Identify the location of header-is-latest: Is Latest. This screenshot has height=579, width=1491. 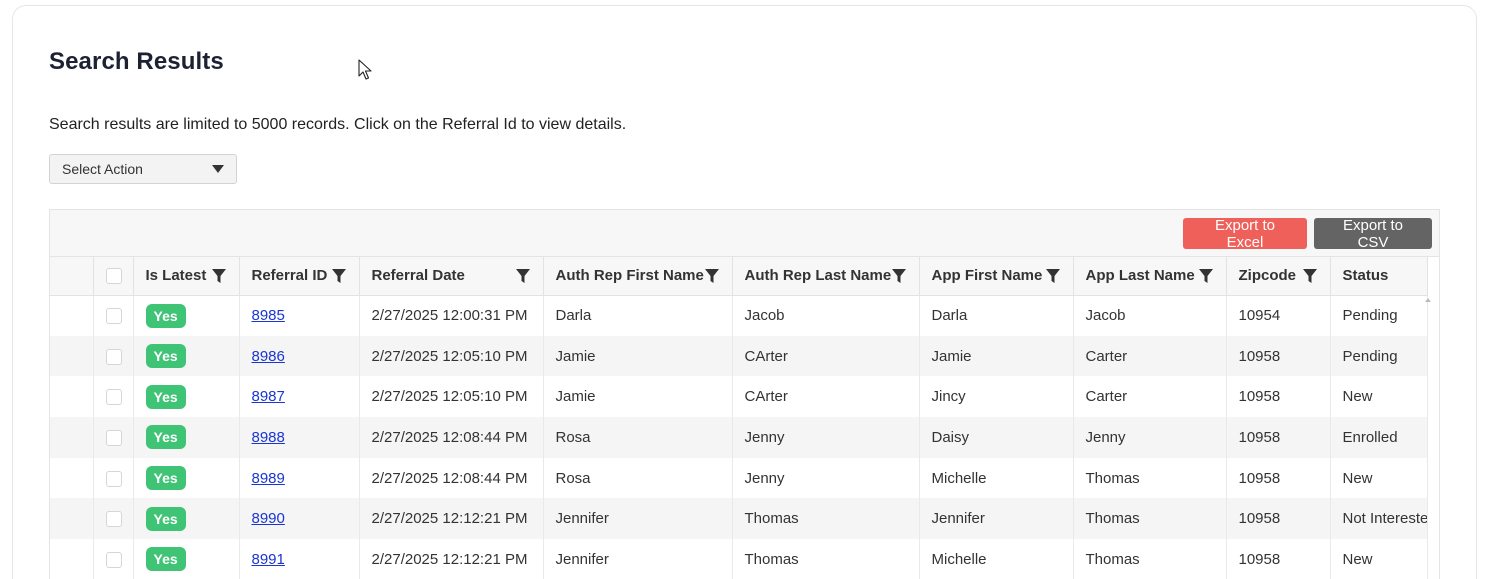
(186, 276).